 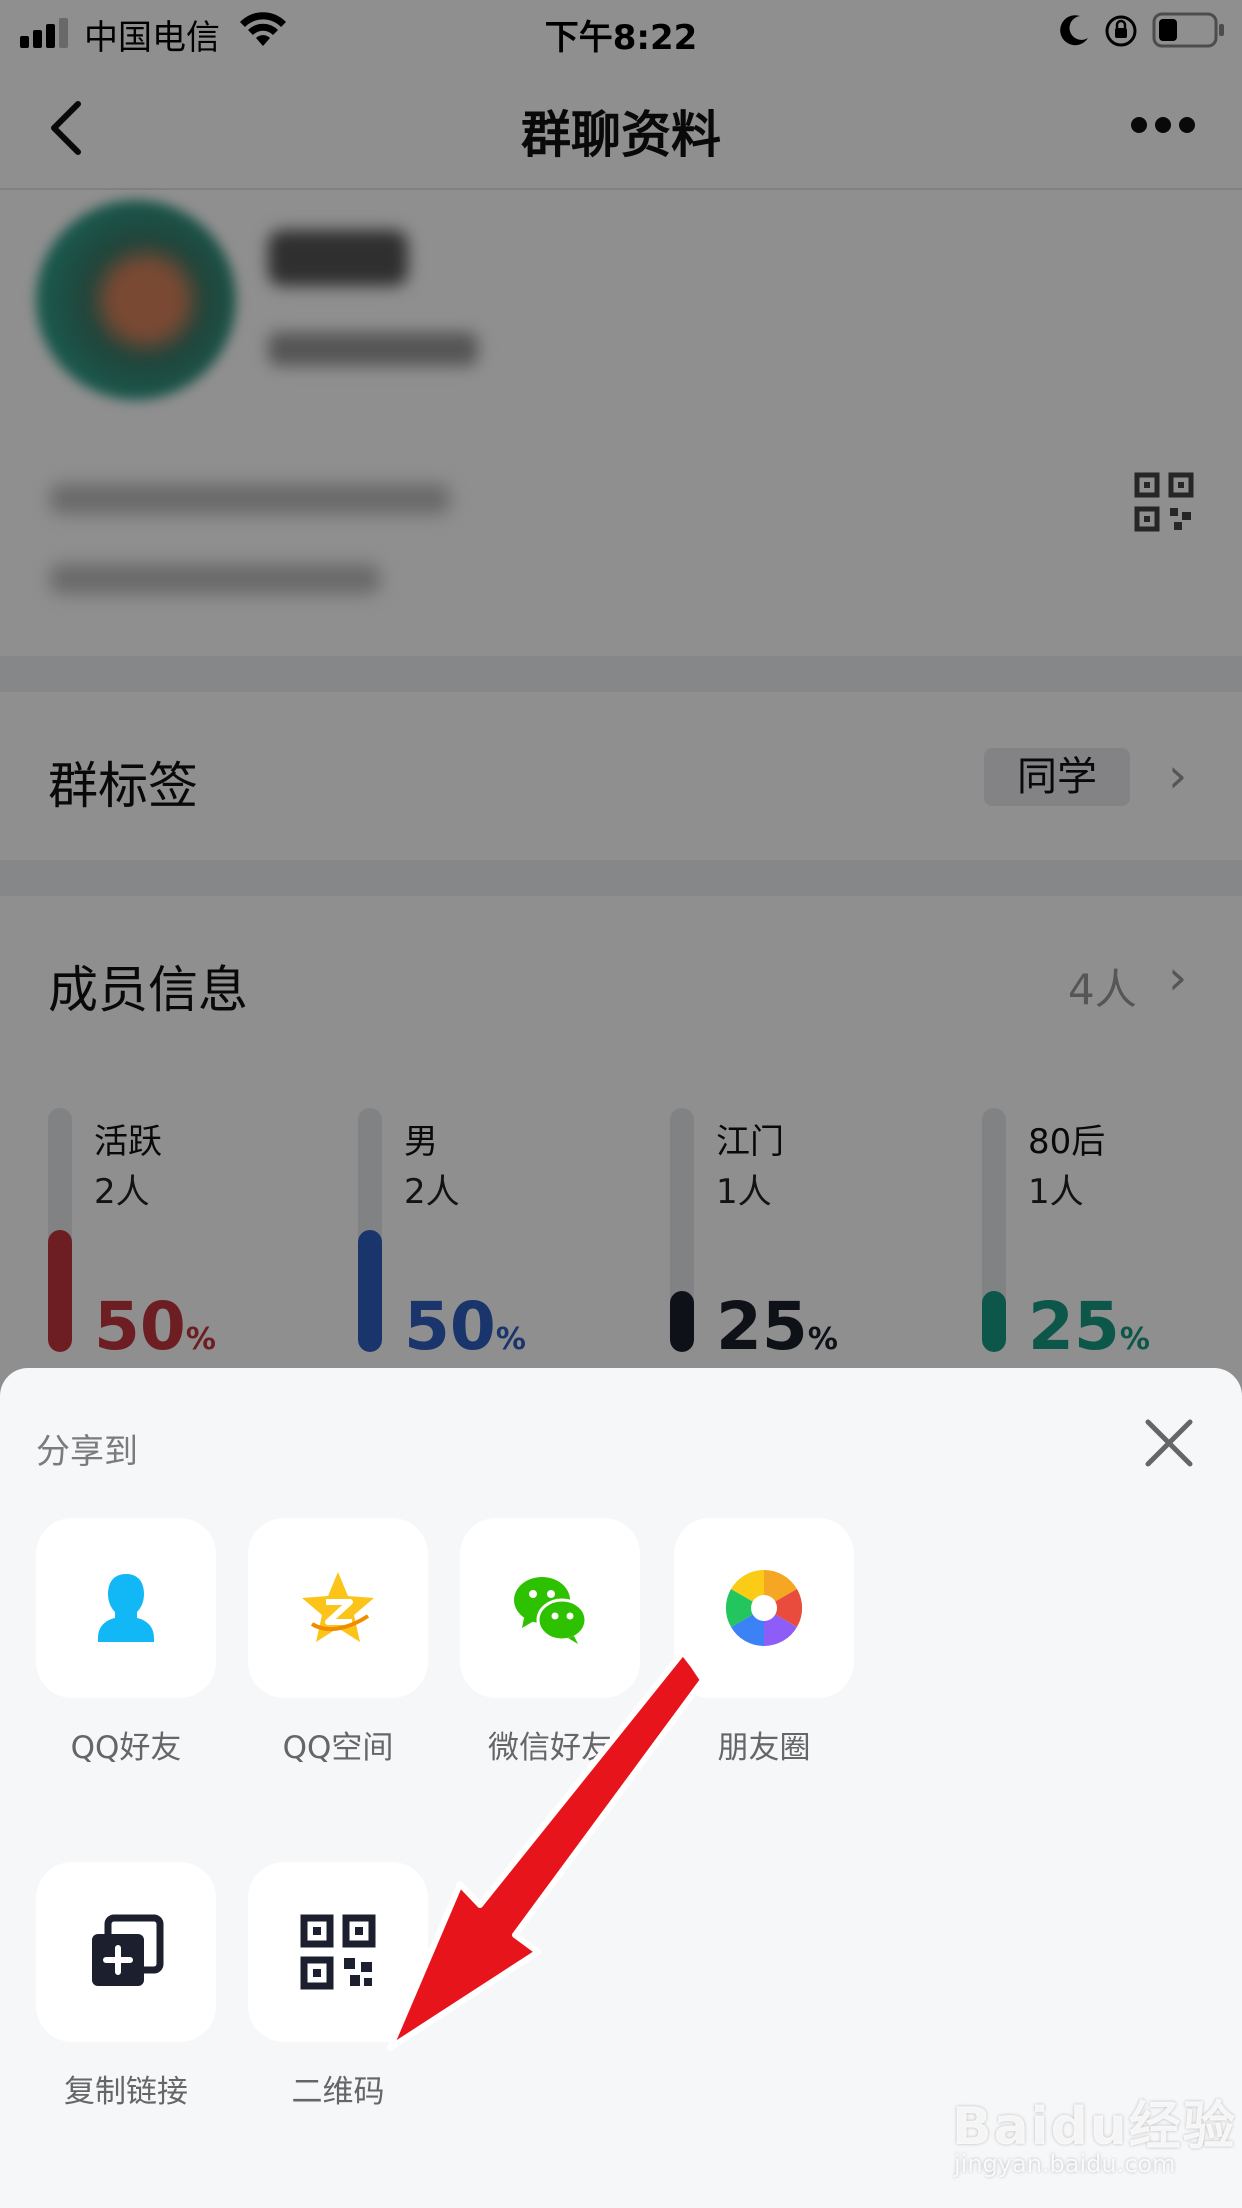 I want to click on share-item-label: QQ空间, so click(x=338, y=1748).